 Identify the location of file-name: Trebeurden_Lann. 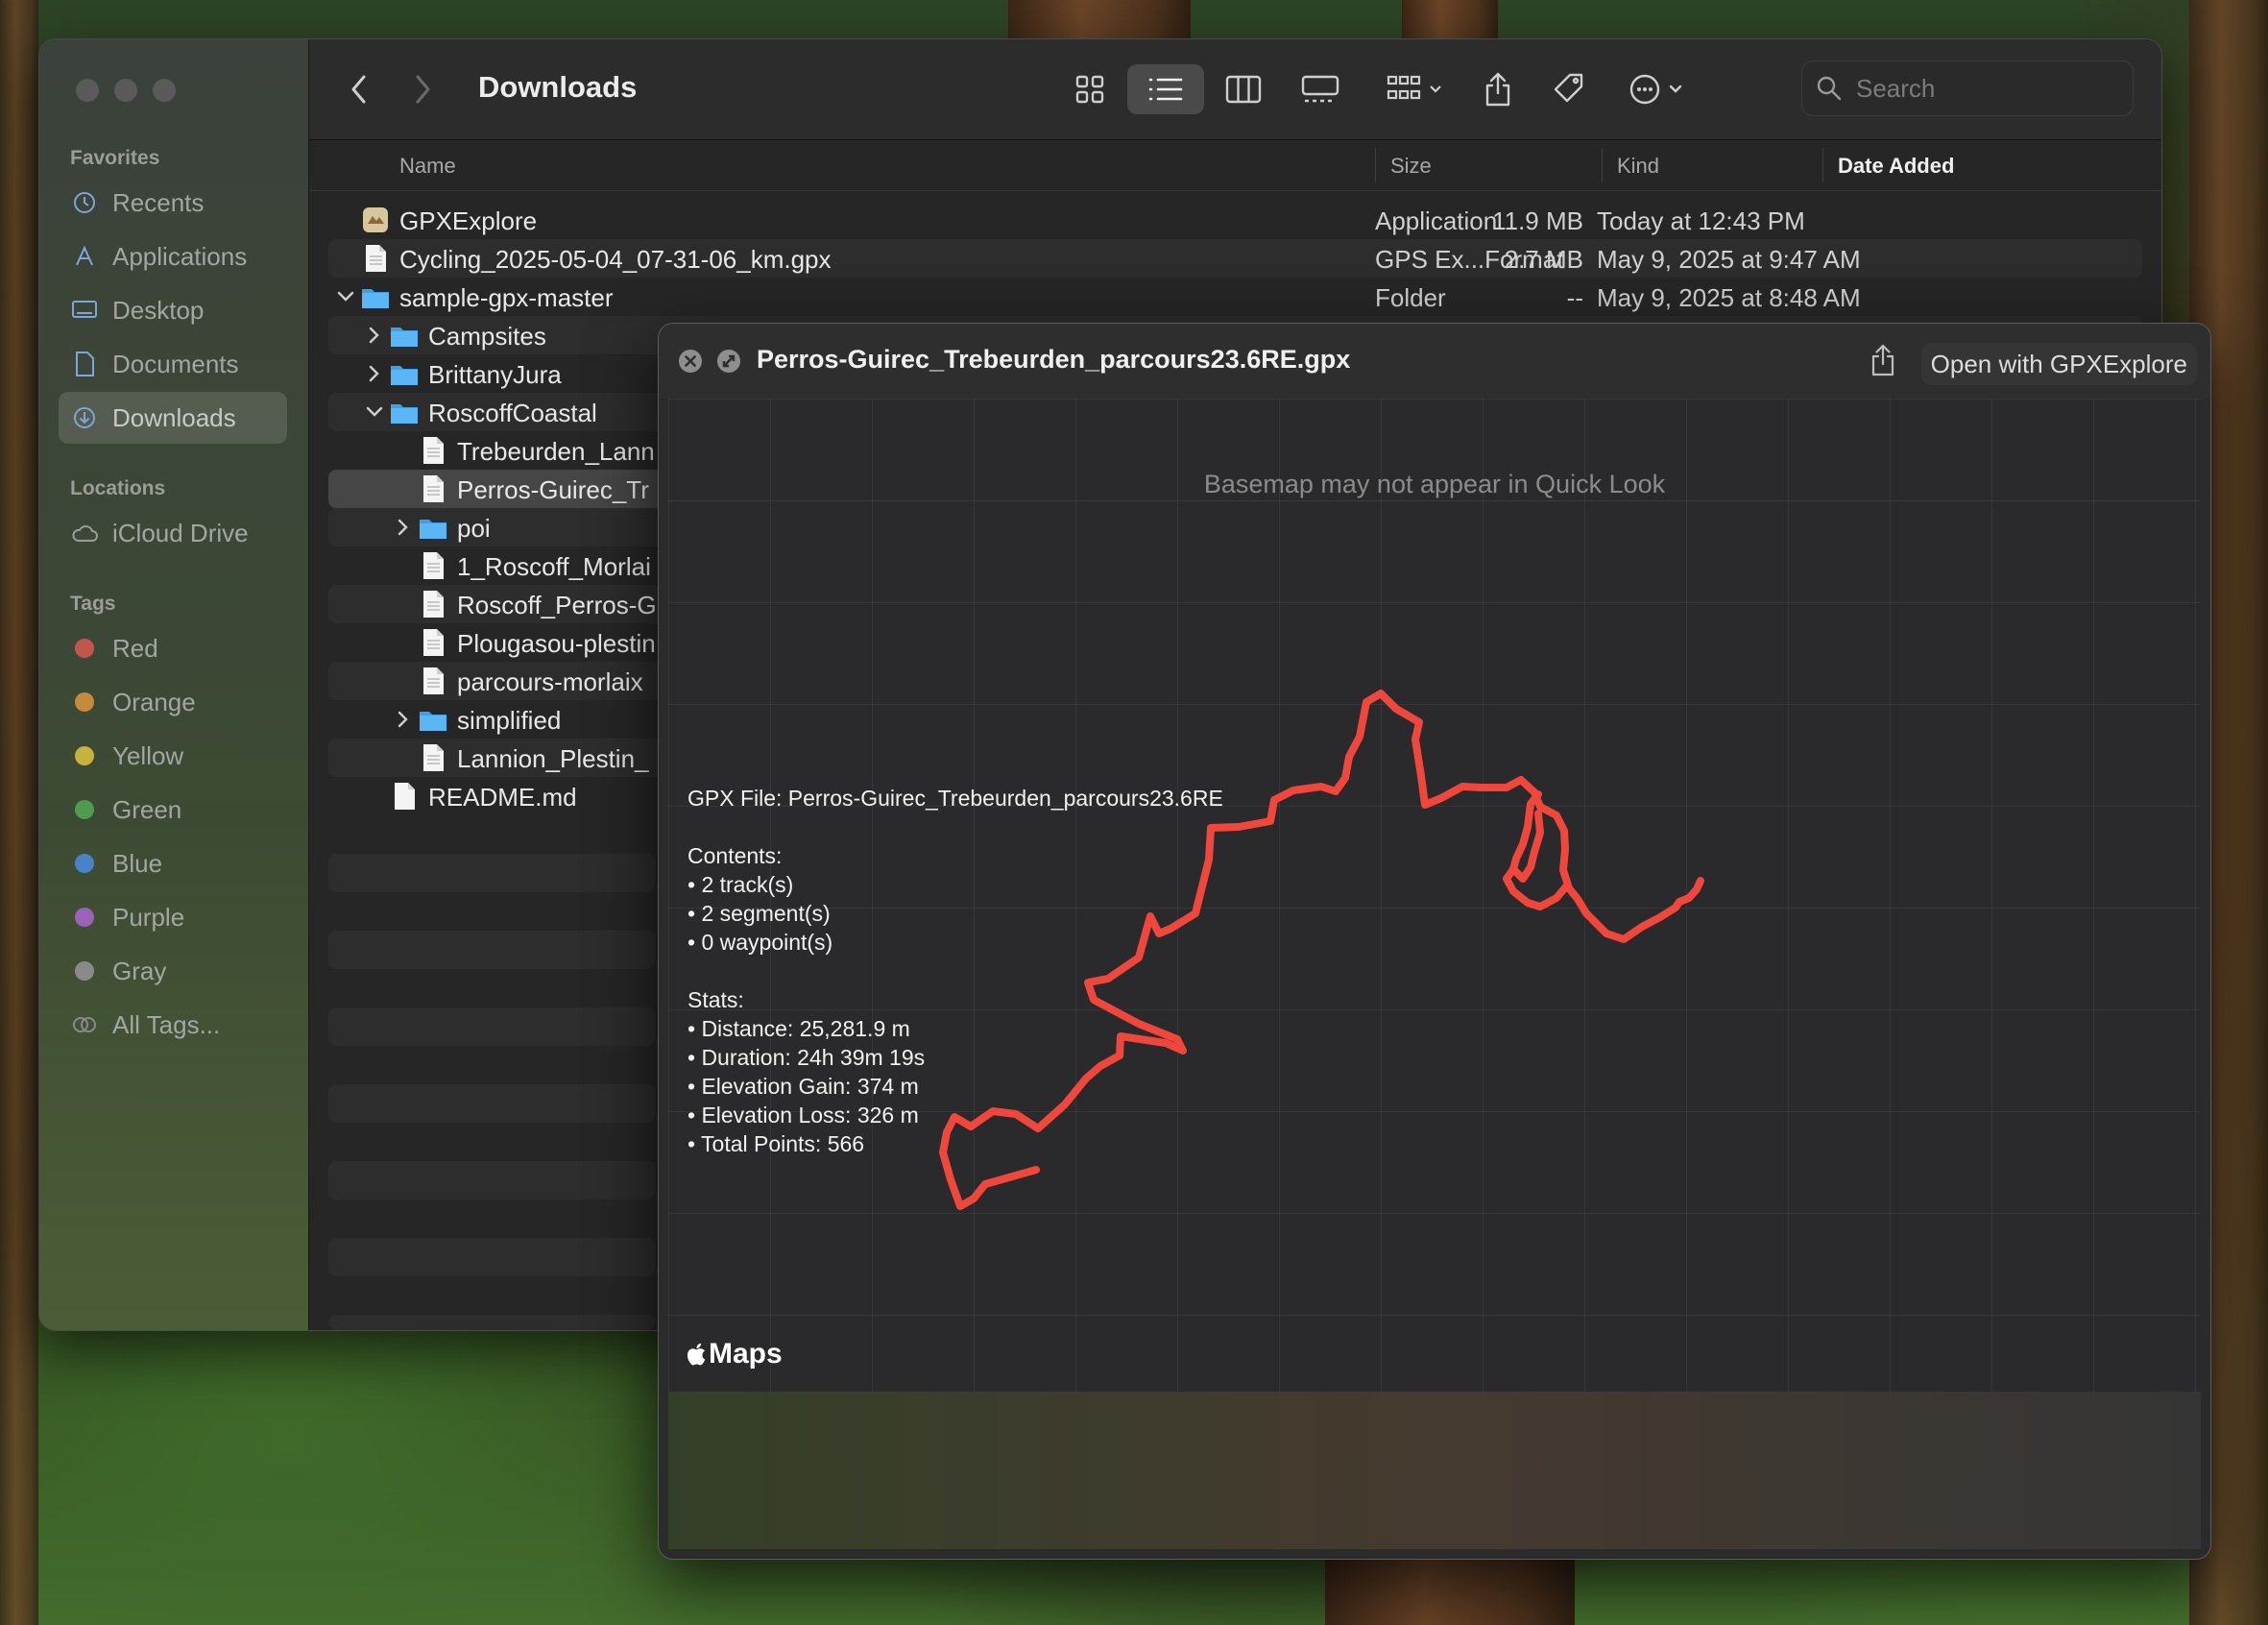
(556, 451).